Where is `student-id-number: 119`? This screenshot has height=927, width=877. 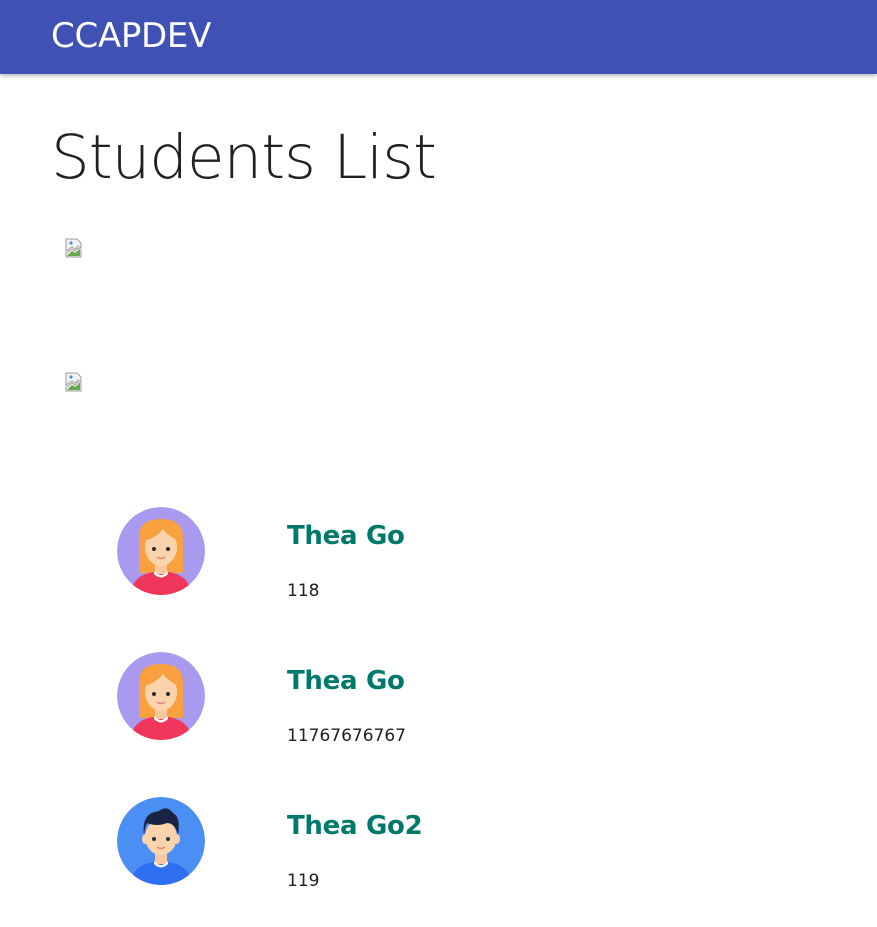
student-id-number: 119 is located at coordinates (303, 881).